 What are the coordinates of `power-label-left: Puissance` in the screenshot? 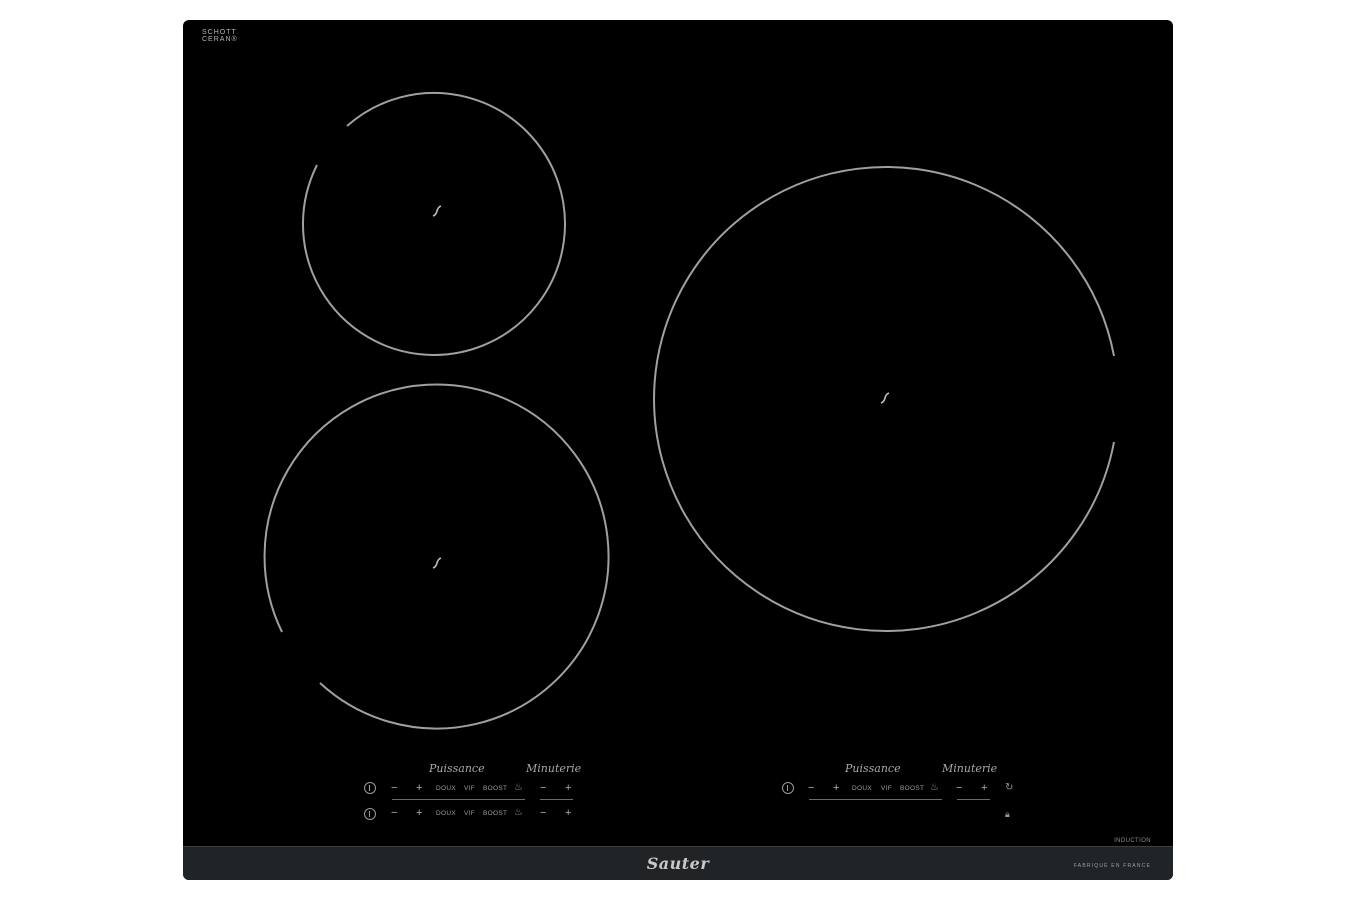 It's located at (457, 768).